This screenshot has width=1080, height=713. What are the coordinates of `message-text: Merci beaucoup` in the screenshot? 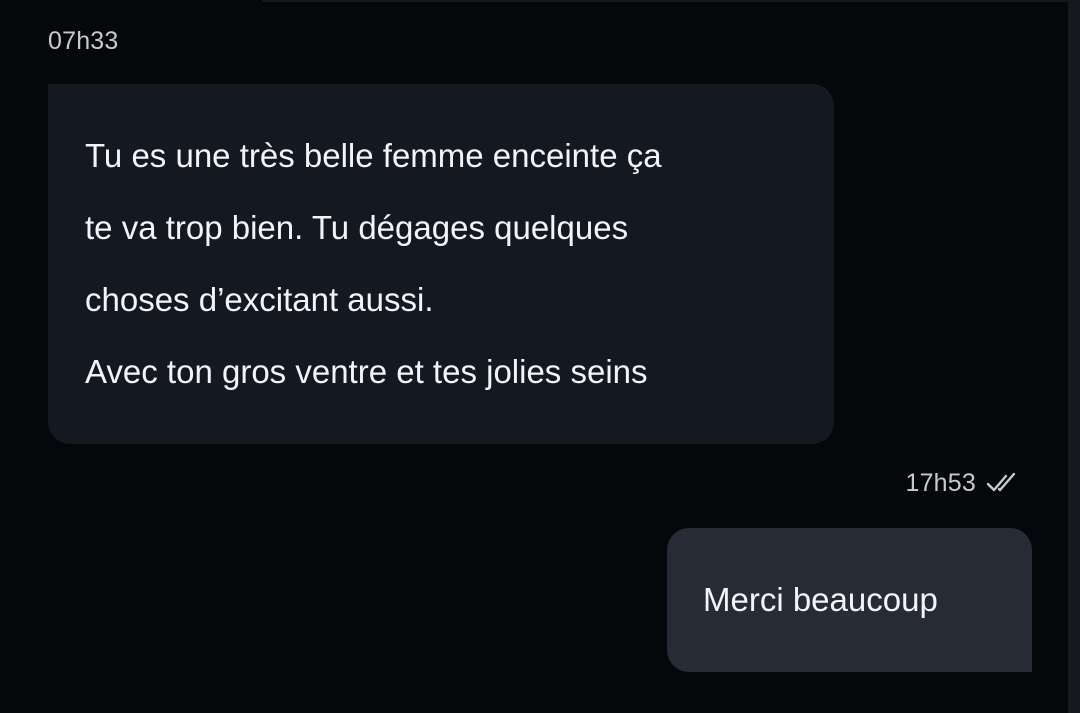 It's located at (820, 599).